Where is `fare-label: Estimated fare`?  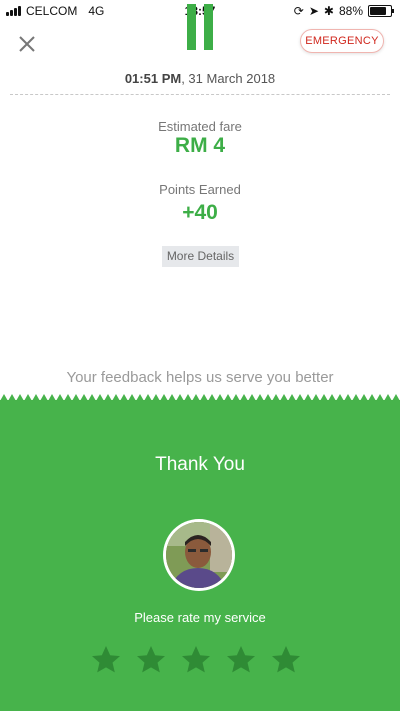 fare-label: Estimated fare is located at coordinates (200, 126).